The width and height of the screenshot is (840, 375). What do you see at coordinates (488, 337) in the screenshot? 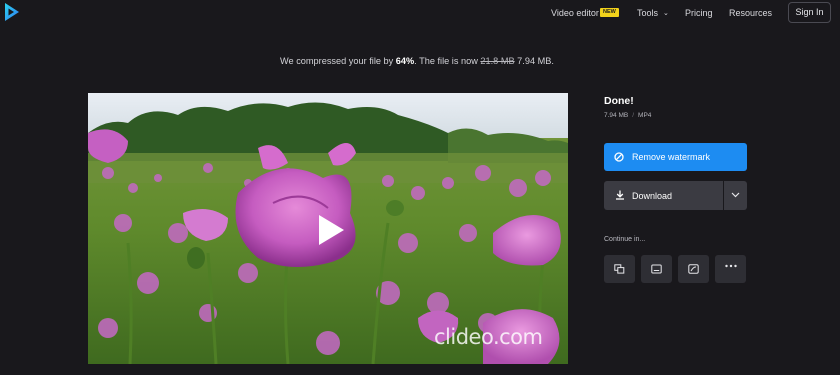
I see `clideo-watermark: clideo.com` at bounding box center [488, 337].